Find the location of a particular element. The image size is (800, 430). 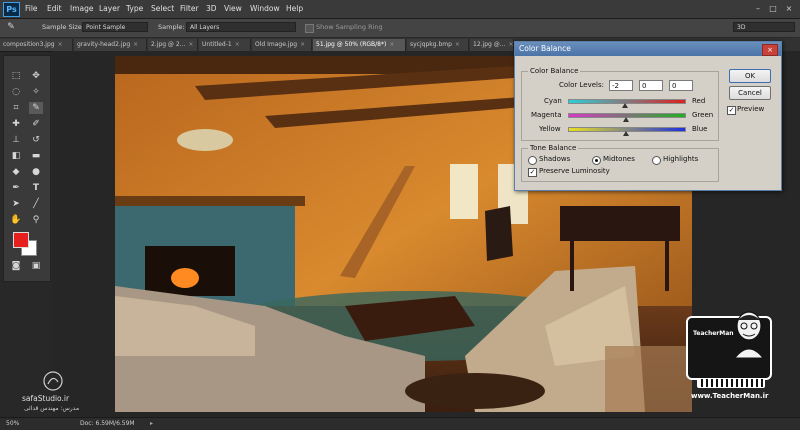

tone-balance-group-label: Tone Balance is located at coordinates (553, 148).